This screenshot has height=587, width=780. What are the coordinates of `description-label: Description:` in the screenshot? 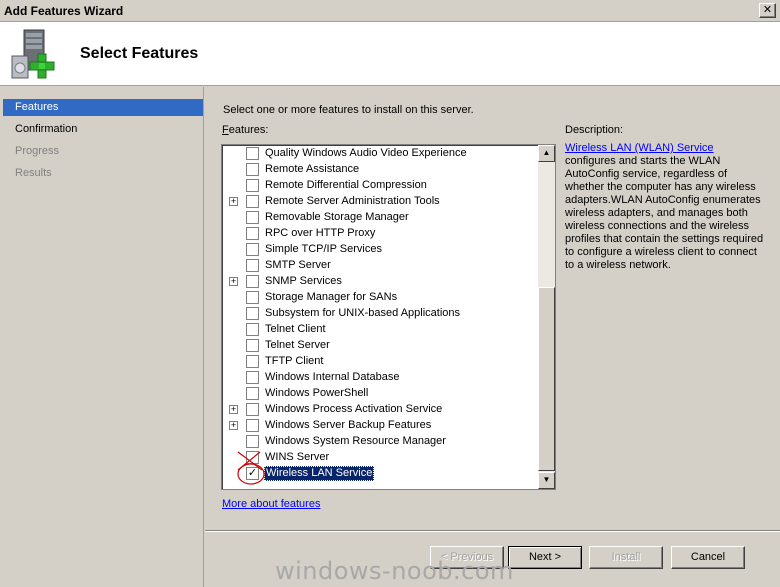 It's located at (594, 130).